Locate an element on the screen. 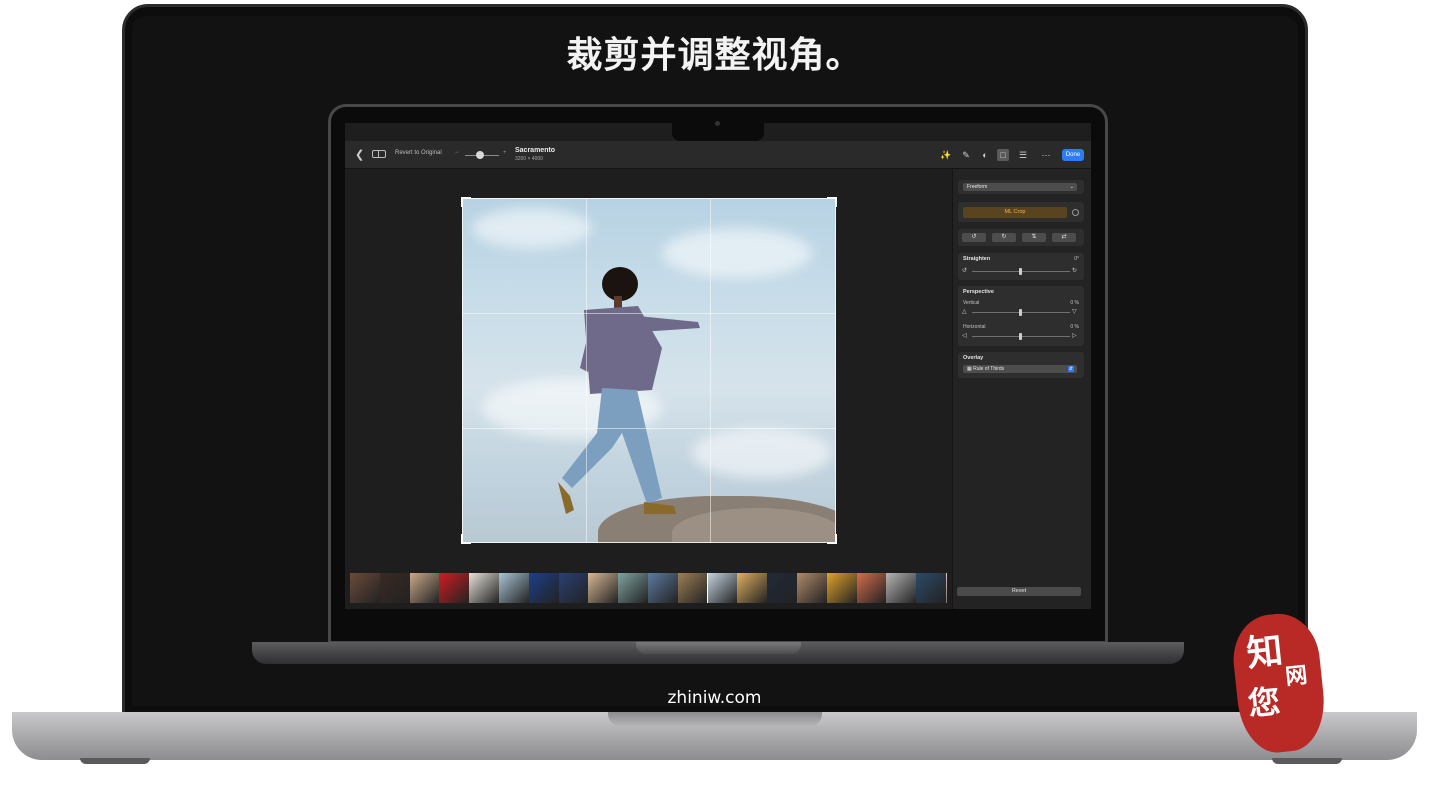  zoom-in-icon: + is located at coordinates (505, 153).